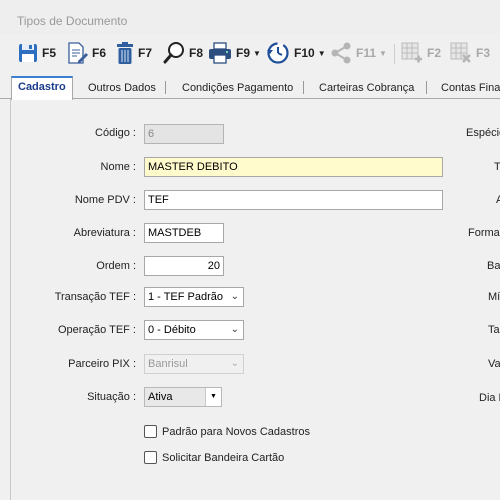 This screenshot has height=500, width=500. I want to click on save-button: F5, so click(37, 53).